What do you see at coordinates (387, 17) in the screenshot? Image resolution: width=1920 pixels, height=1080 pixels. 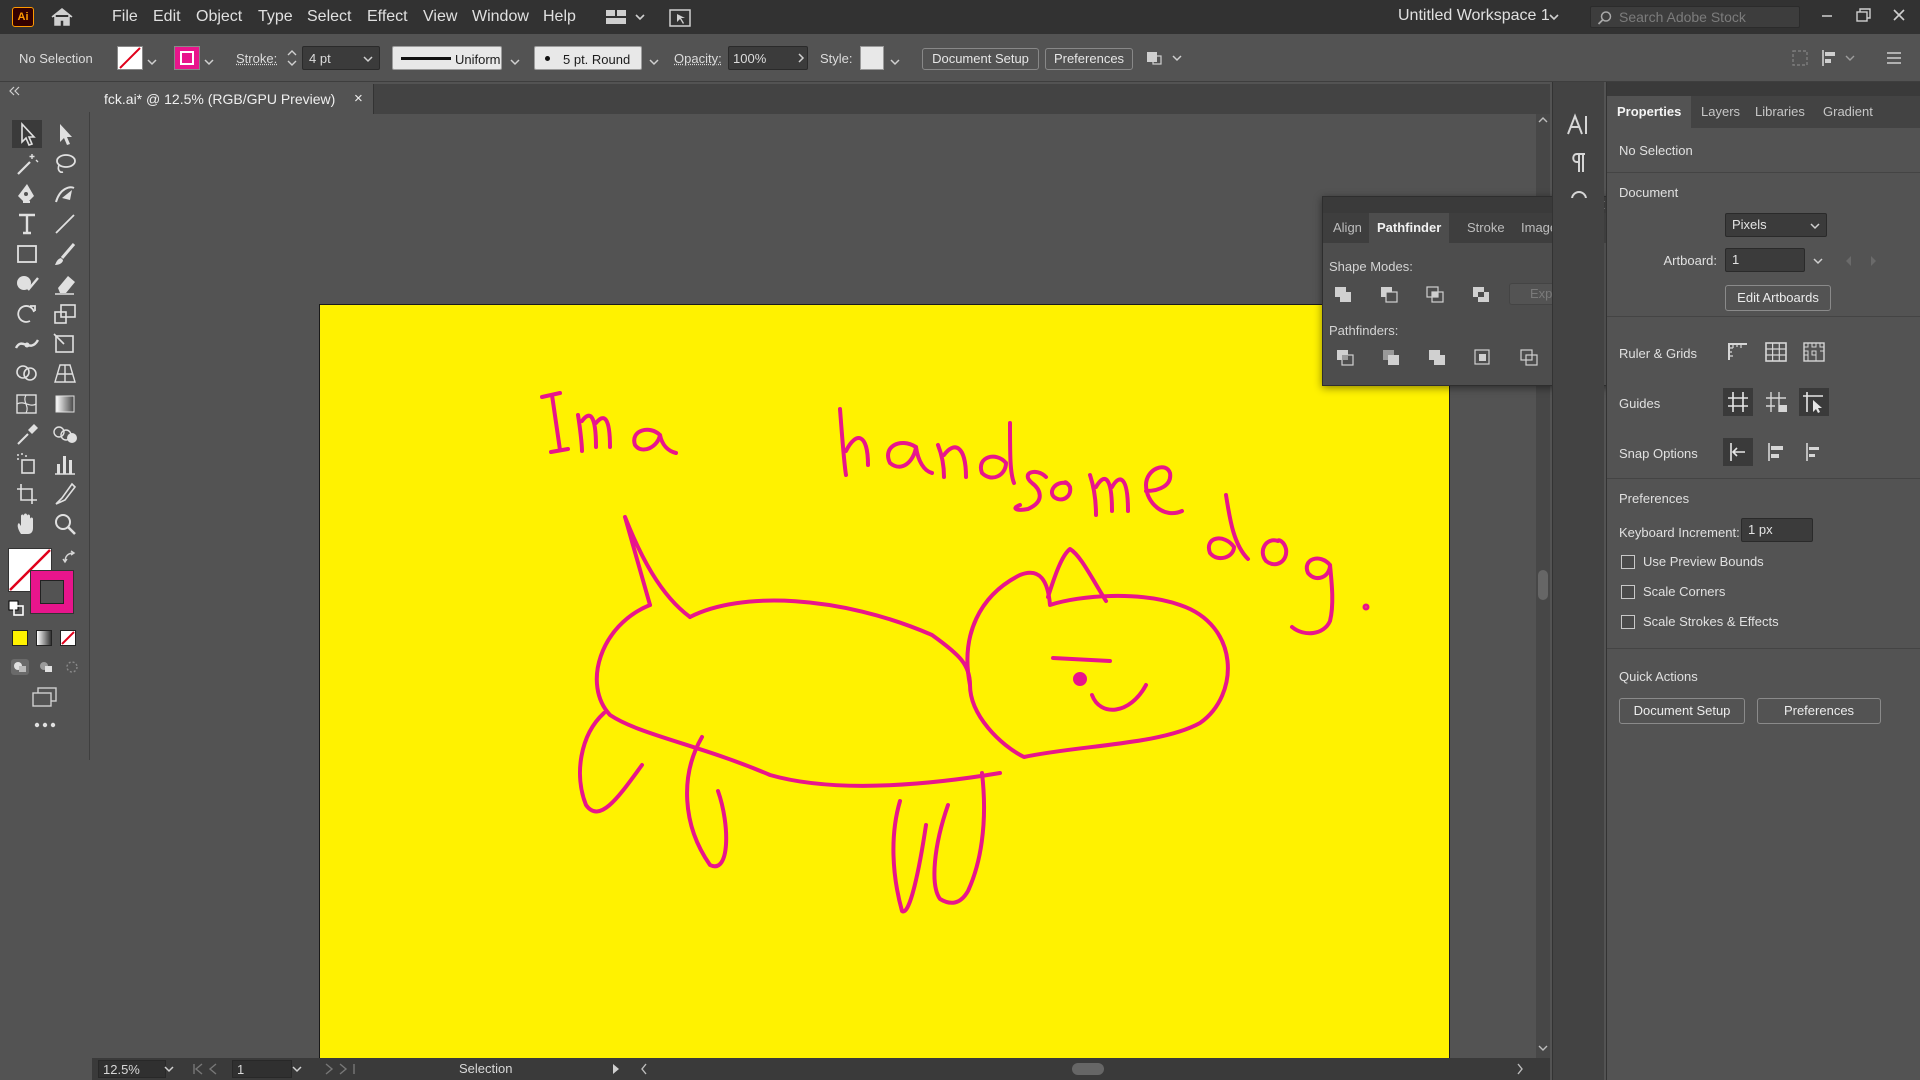 I see `menu-effect: Effect` at bounding box center [387, 17].